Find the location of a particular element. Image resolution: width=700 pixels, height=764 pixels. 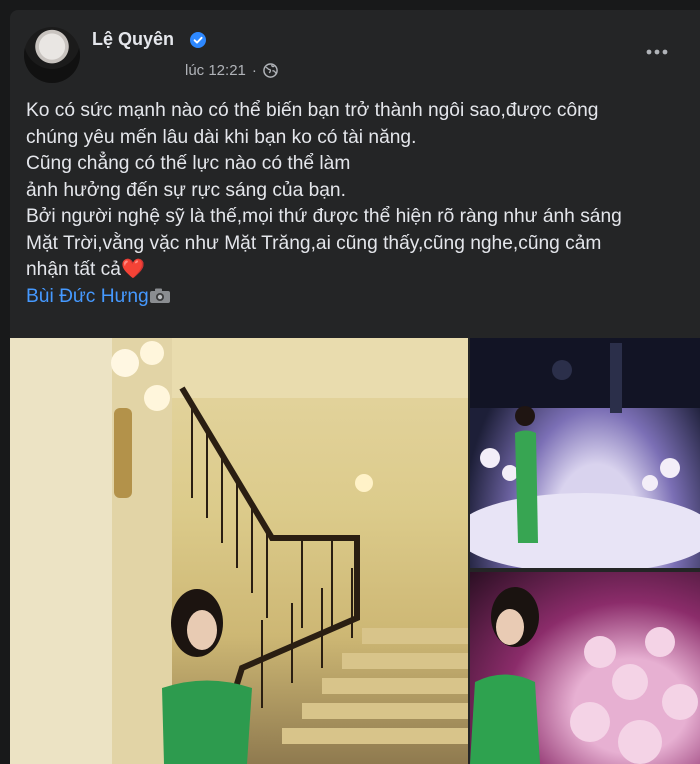

verified-badge-icon is located at coordinates (198, 40).